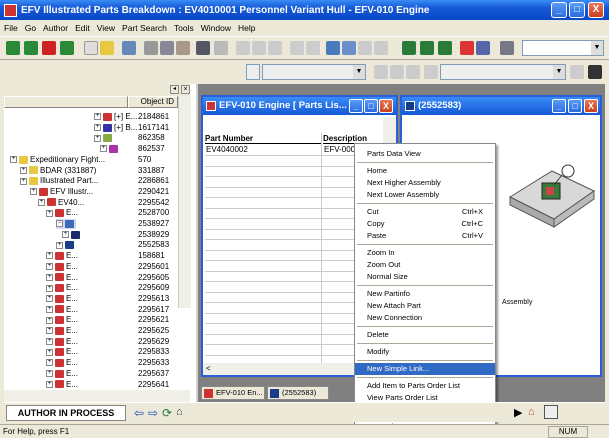 This screenshot has height=438, width=609. What do you see at coordinates (13, 48) in the screenshot?
I see `add-assembly-icon` at bounding box center [13, 48].